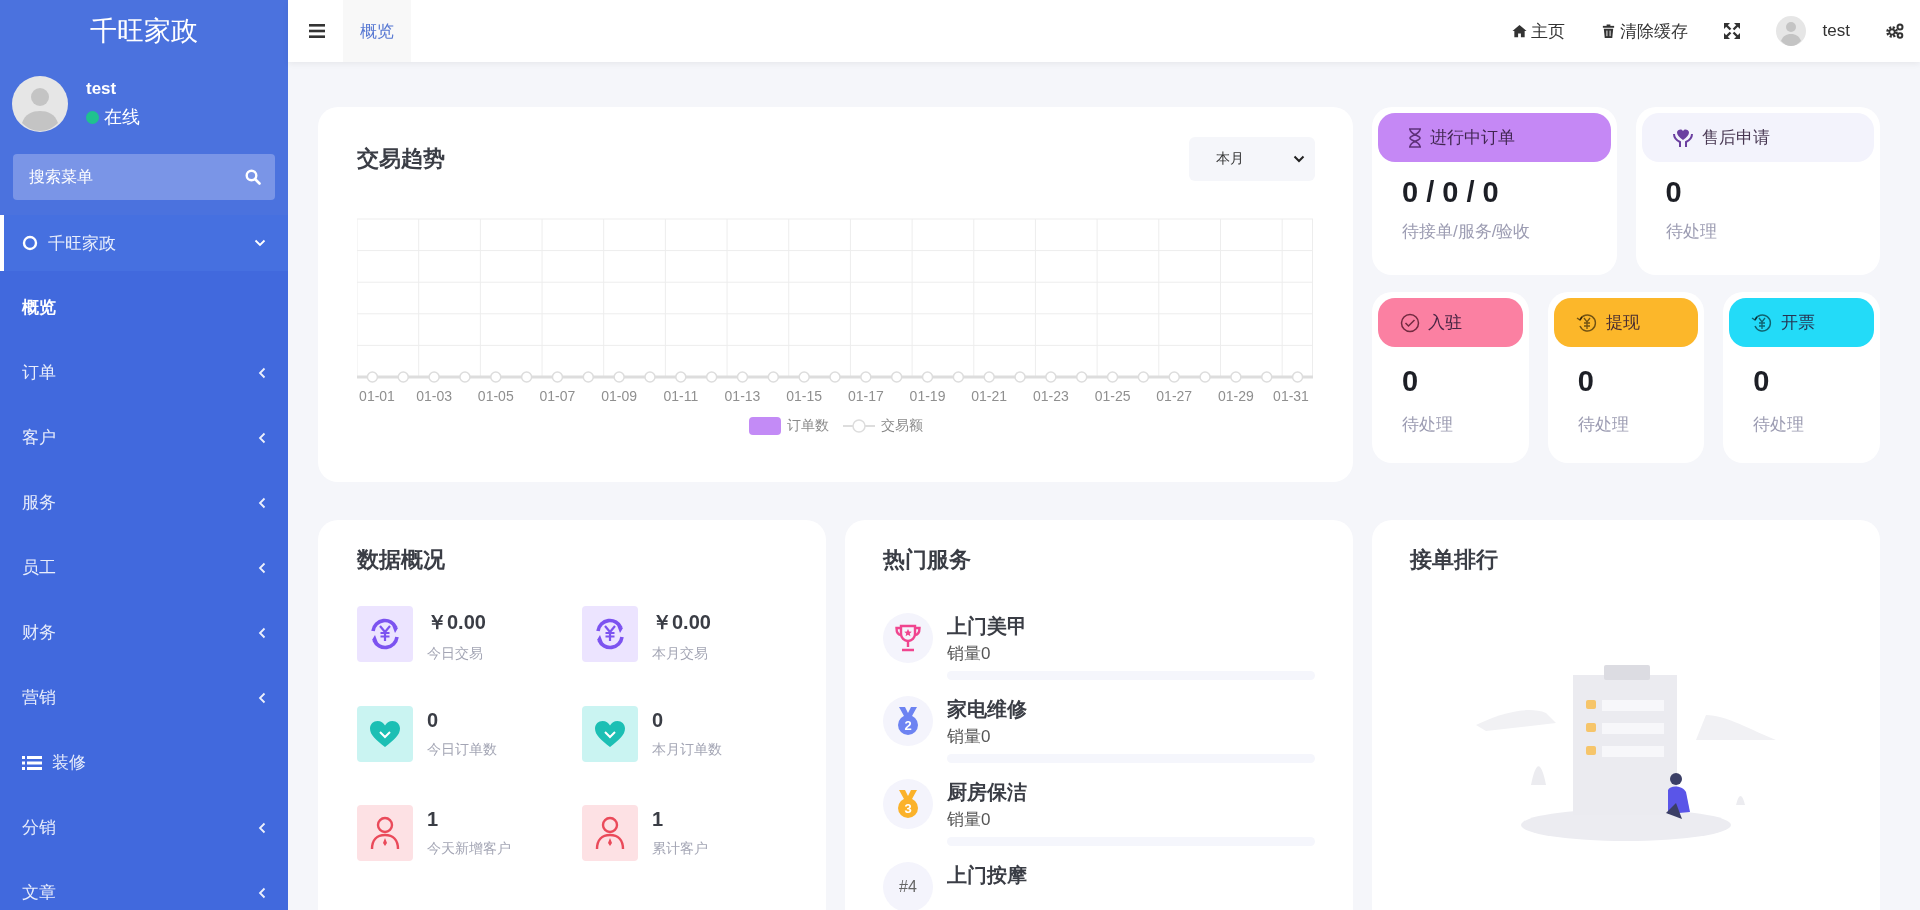 This screenshot has height=910, width=1920. What do you see at coordinates (401, 560) in the screenshot?
I see `card-title: 数据概况` at bounding box center [401, 560].